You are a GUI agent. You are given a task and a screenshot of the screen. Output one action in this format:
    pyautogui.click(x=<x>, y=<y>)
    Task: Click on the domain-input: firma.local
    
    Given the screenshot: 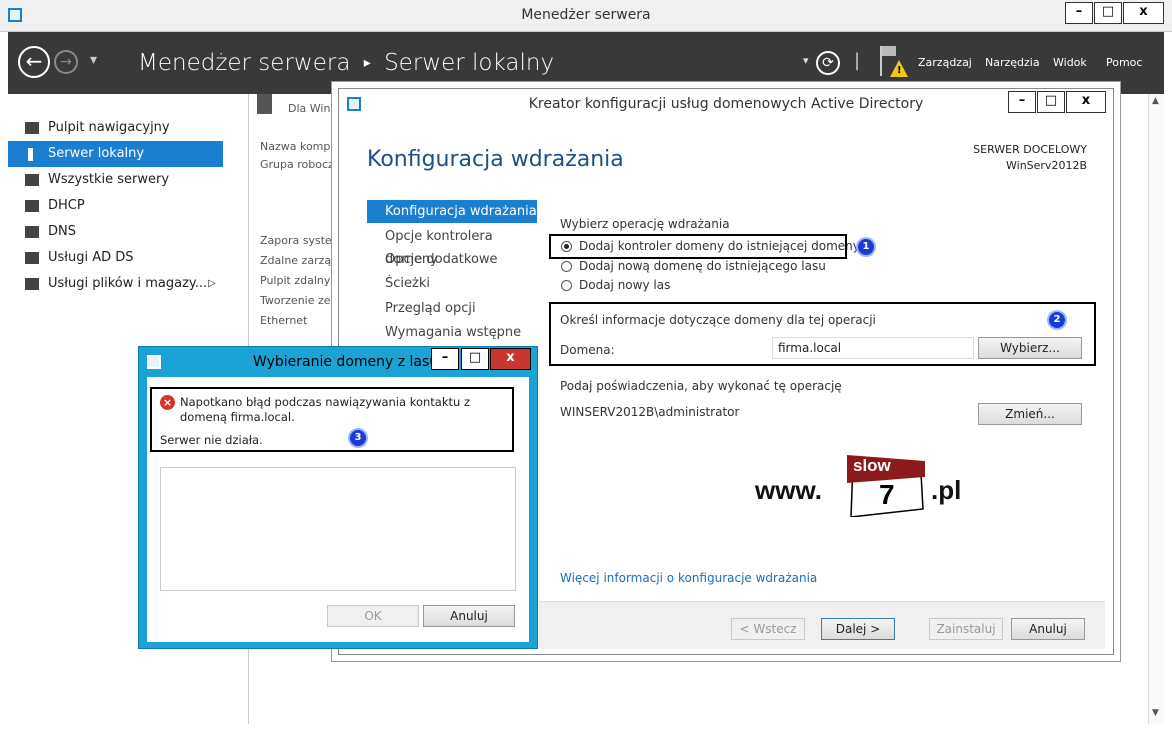 What is the action you would take?
    pyautogui.click(x=873, y=348)
    